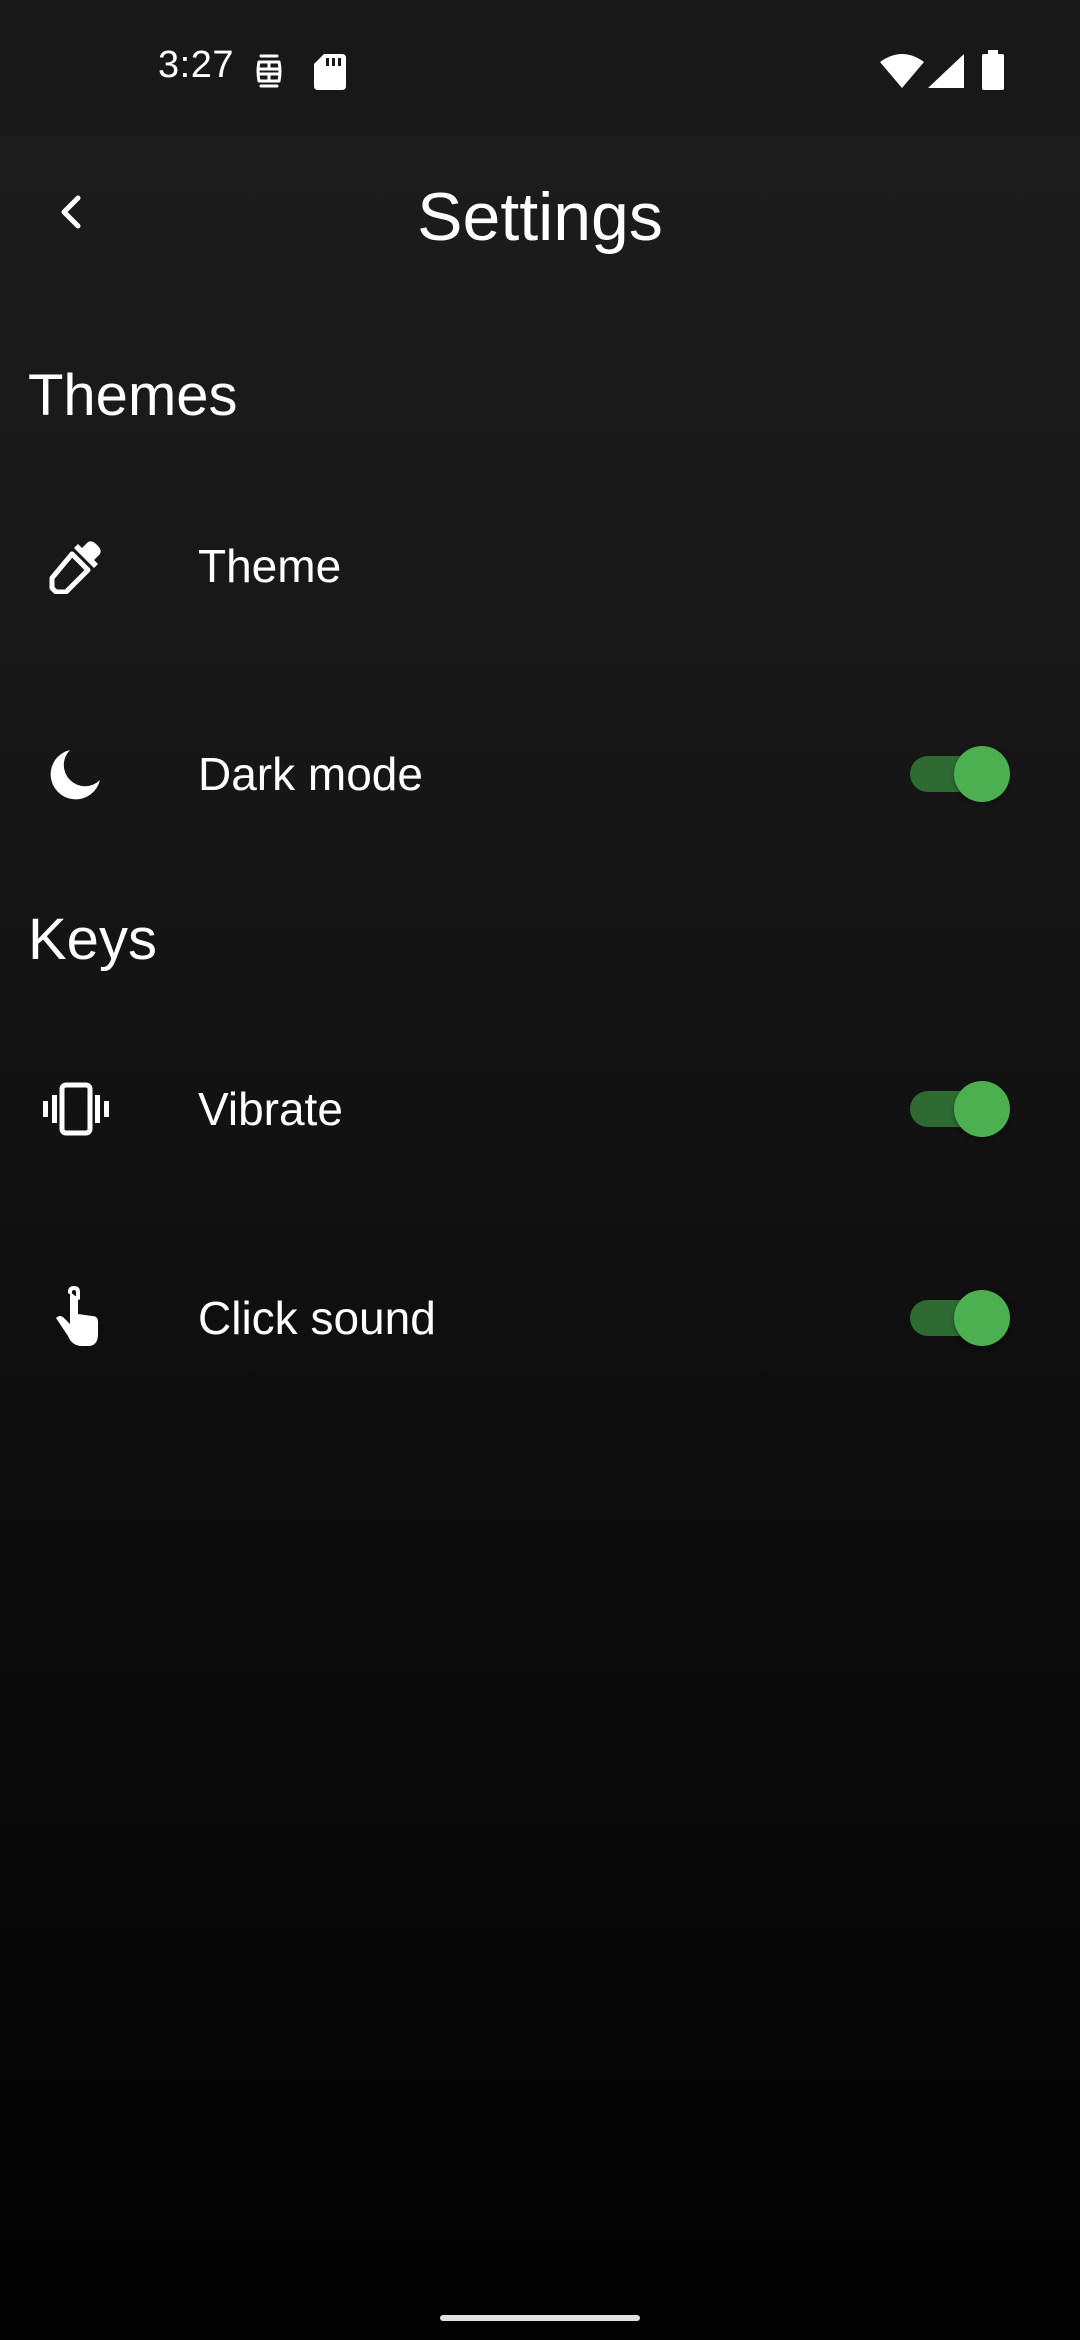  I want to click on status-time: 3:27, so click(196, 65).